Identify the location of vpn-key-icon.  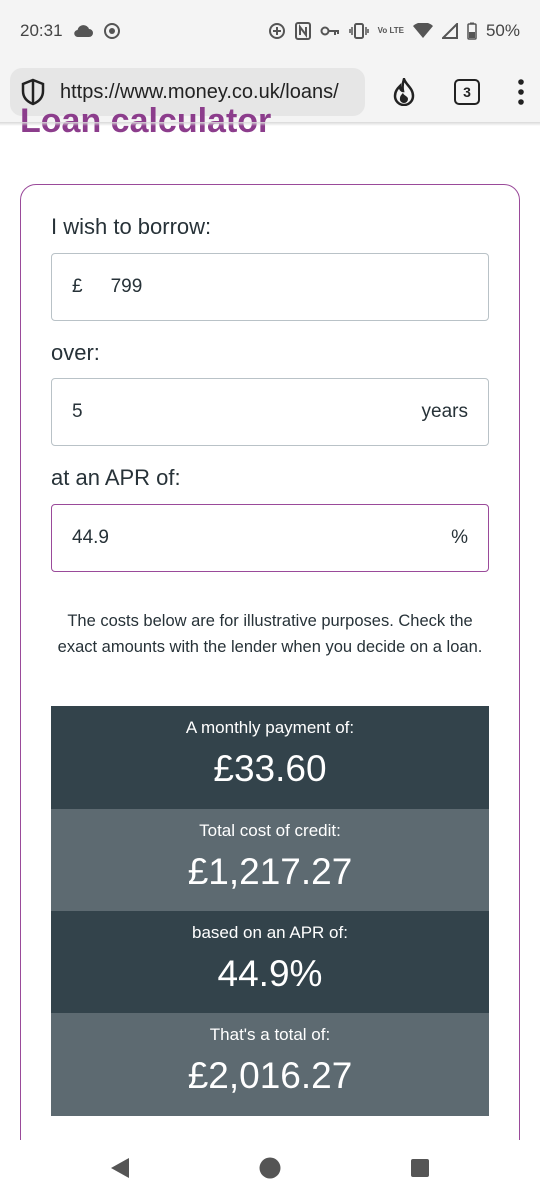
(330, 31).